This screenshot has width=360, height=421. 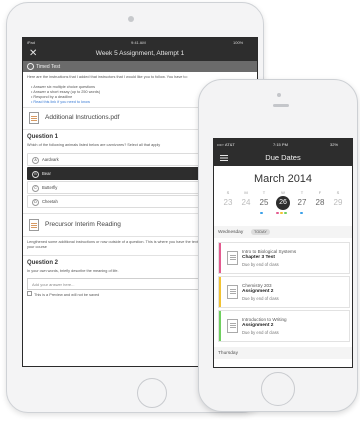 I want to click on due-dates-title: Due Dates, so click(x=283, y=157).